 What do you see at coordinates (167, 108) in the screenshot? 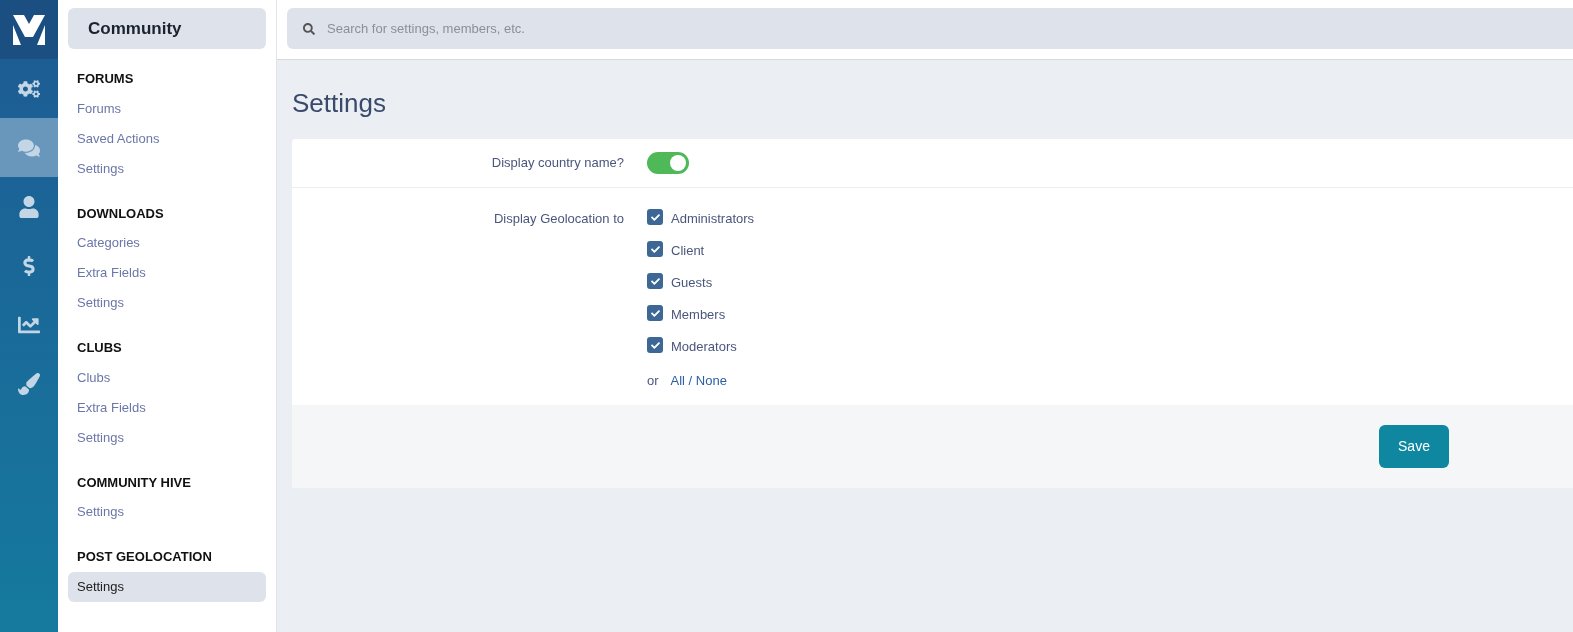
I see `sidebar-item: Forums` at bounding box center [167, 108].